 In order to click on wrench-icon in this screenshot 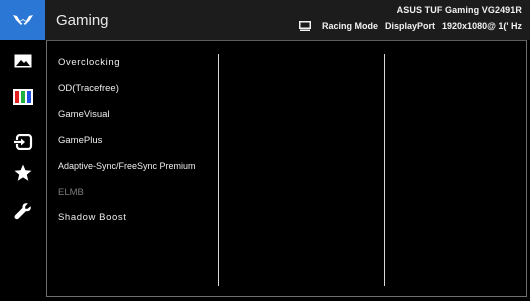, I will do `click(23, 211)`.